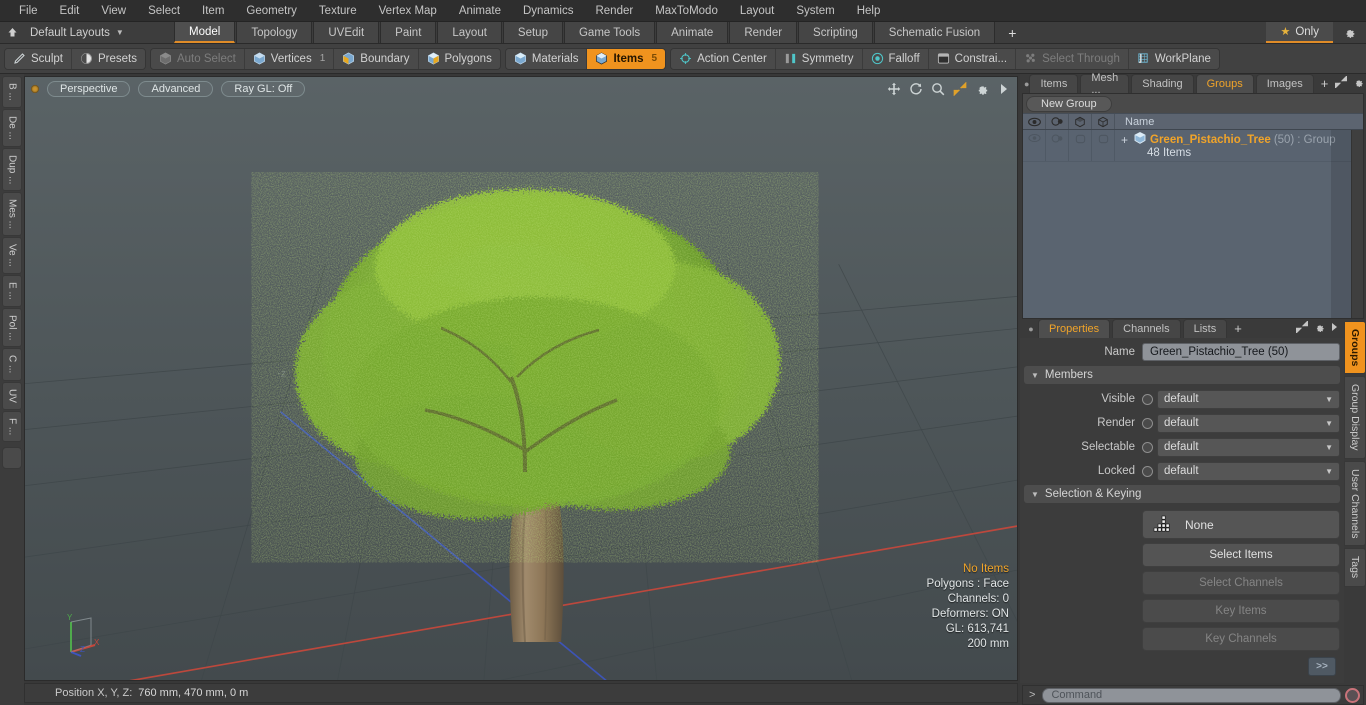 Image resolution: width=1366 pixels, height=705 pixels. What do you see at coordinates (763, 32) in the screenshot?
I see `tab-render: Render` at bounding box center [763, 32].